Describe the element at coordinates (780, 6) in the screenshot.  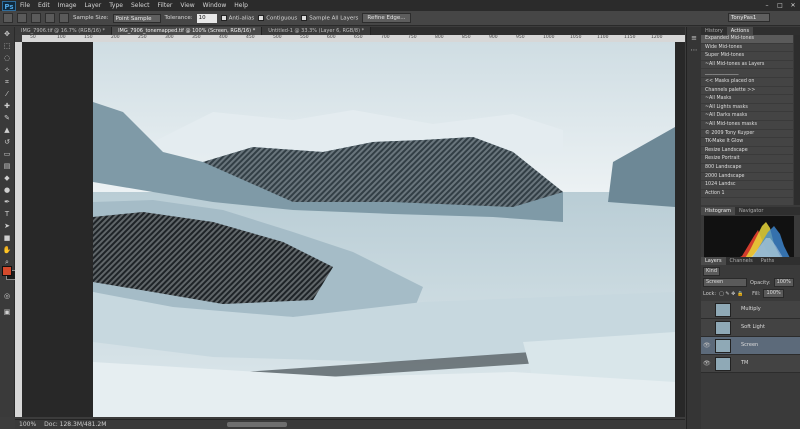
I see `maximize-button: □` at that location.